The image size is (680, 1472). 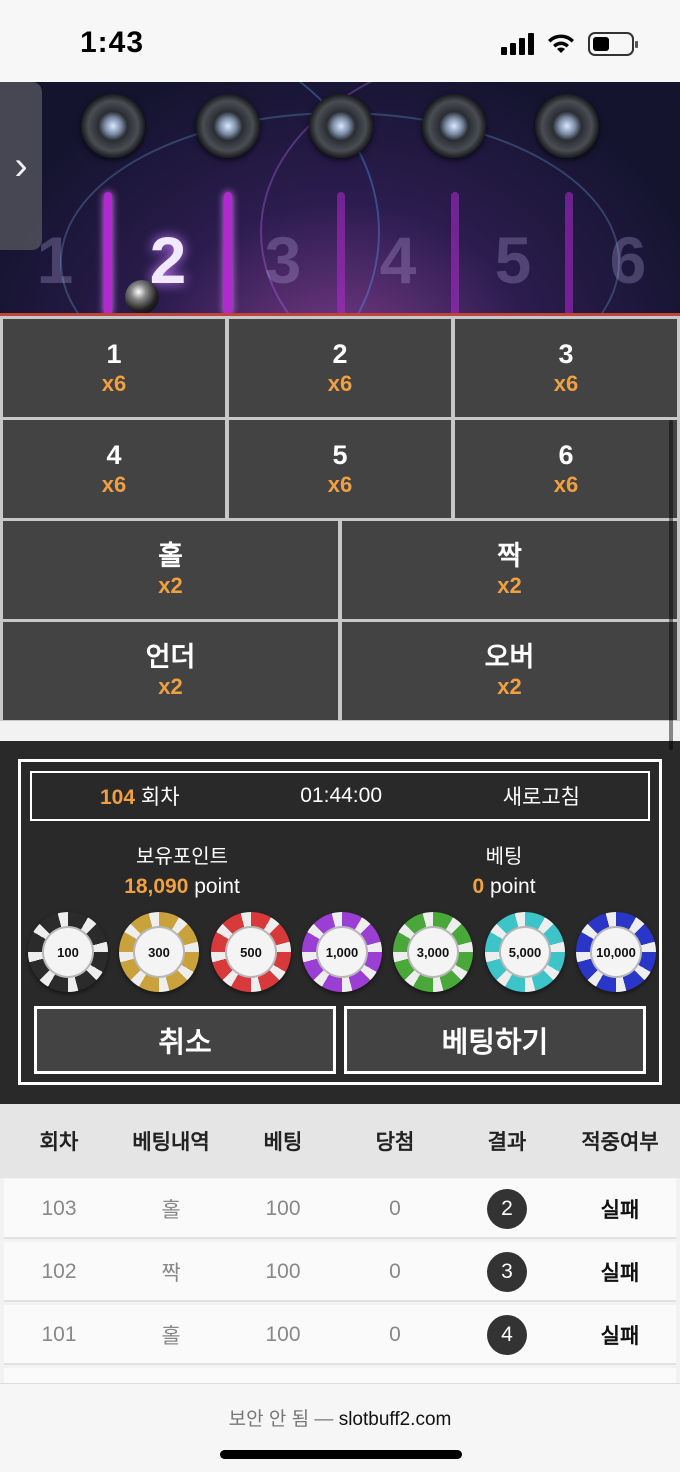 I want to click on bet-option-6: 6 x6, so click(x=566, y=469).